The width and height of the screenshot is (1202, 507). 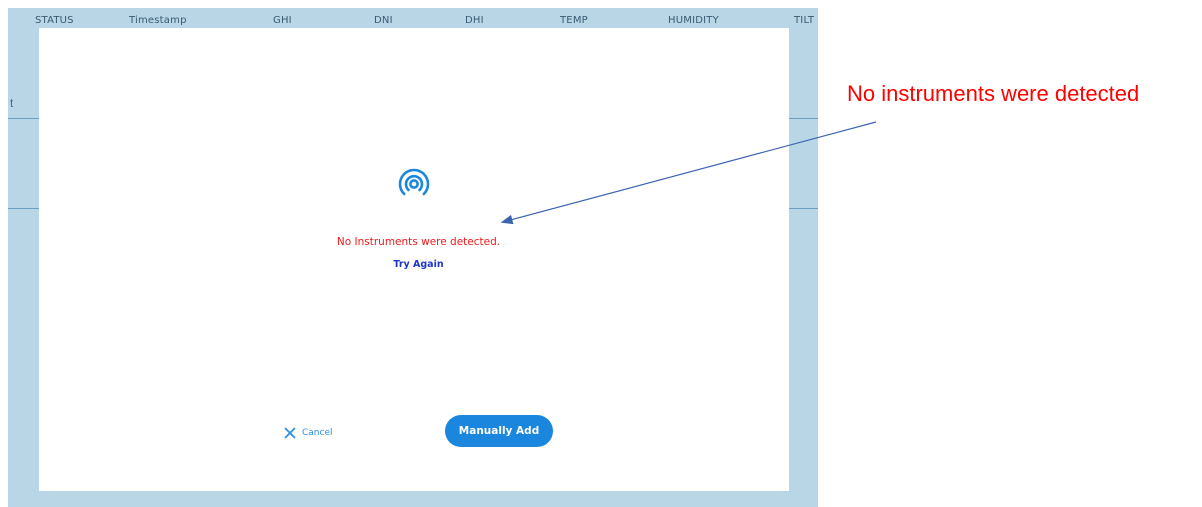 I want to click on no-instruments-message: No Instruments were detected., so click(x=418, y=242).